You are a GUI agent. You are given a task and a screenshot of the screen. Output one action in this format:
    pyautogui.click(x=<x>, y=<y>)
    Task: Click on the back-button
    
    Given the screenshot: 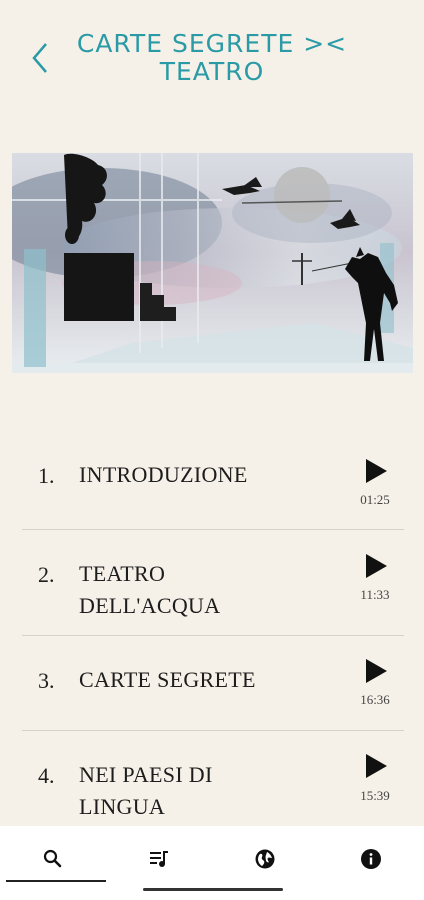 What is the action you would take?
    pyautogui.click(x=41, y=58)
    